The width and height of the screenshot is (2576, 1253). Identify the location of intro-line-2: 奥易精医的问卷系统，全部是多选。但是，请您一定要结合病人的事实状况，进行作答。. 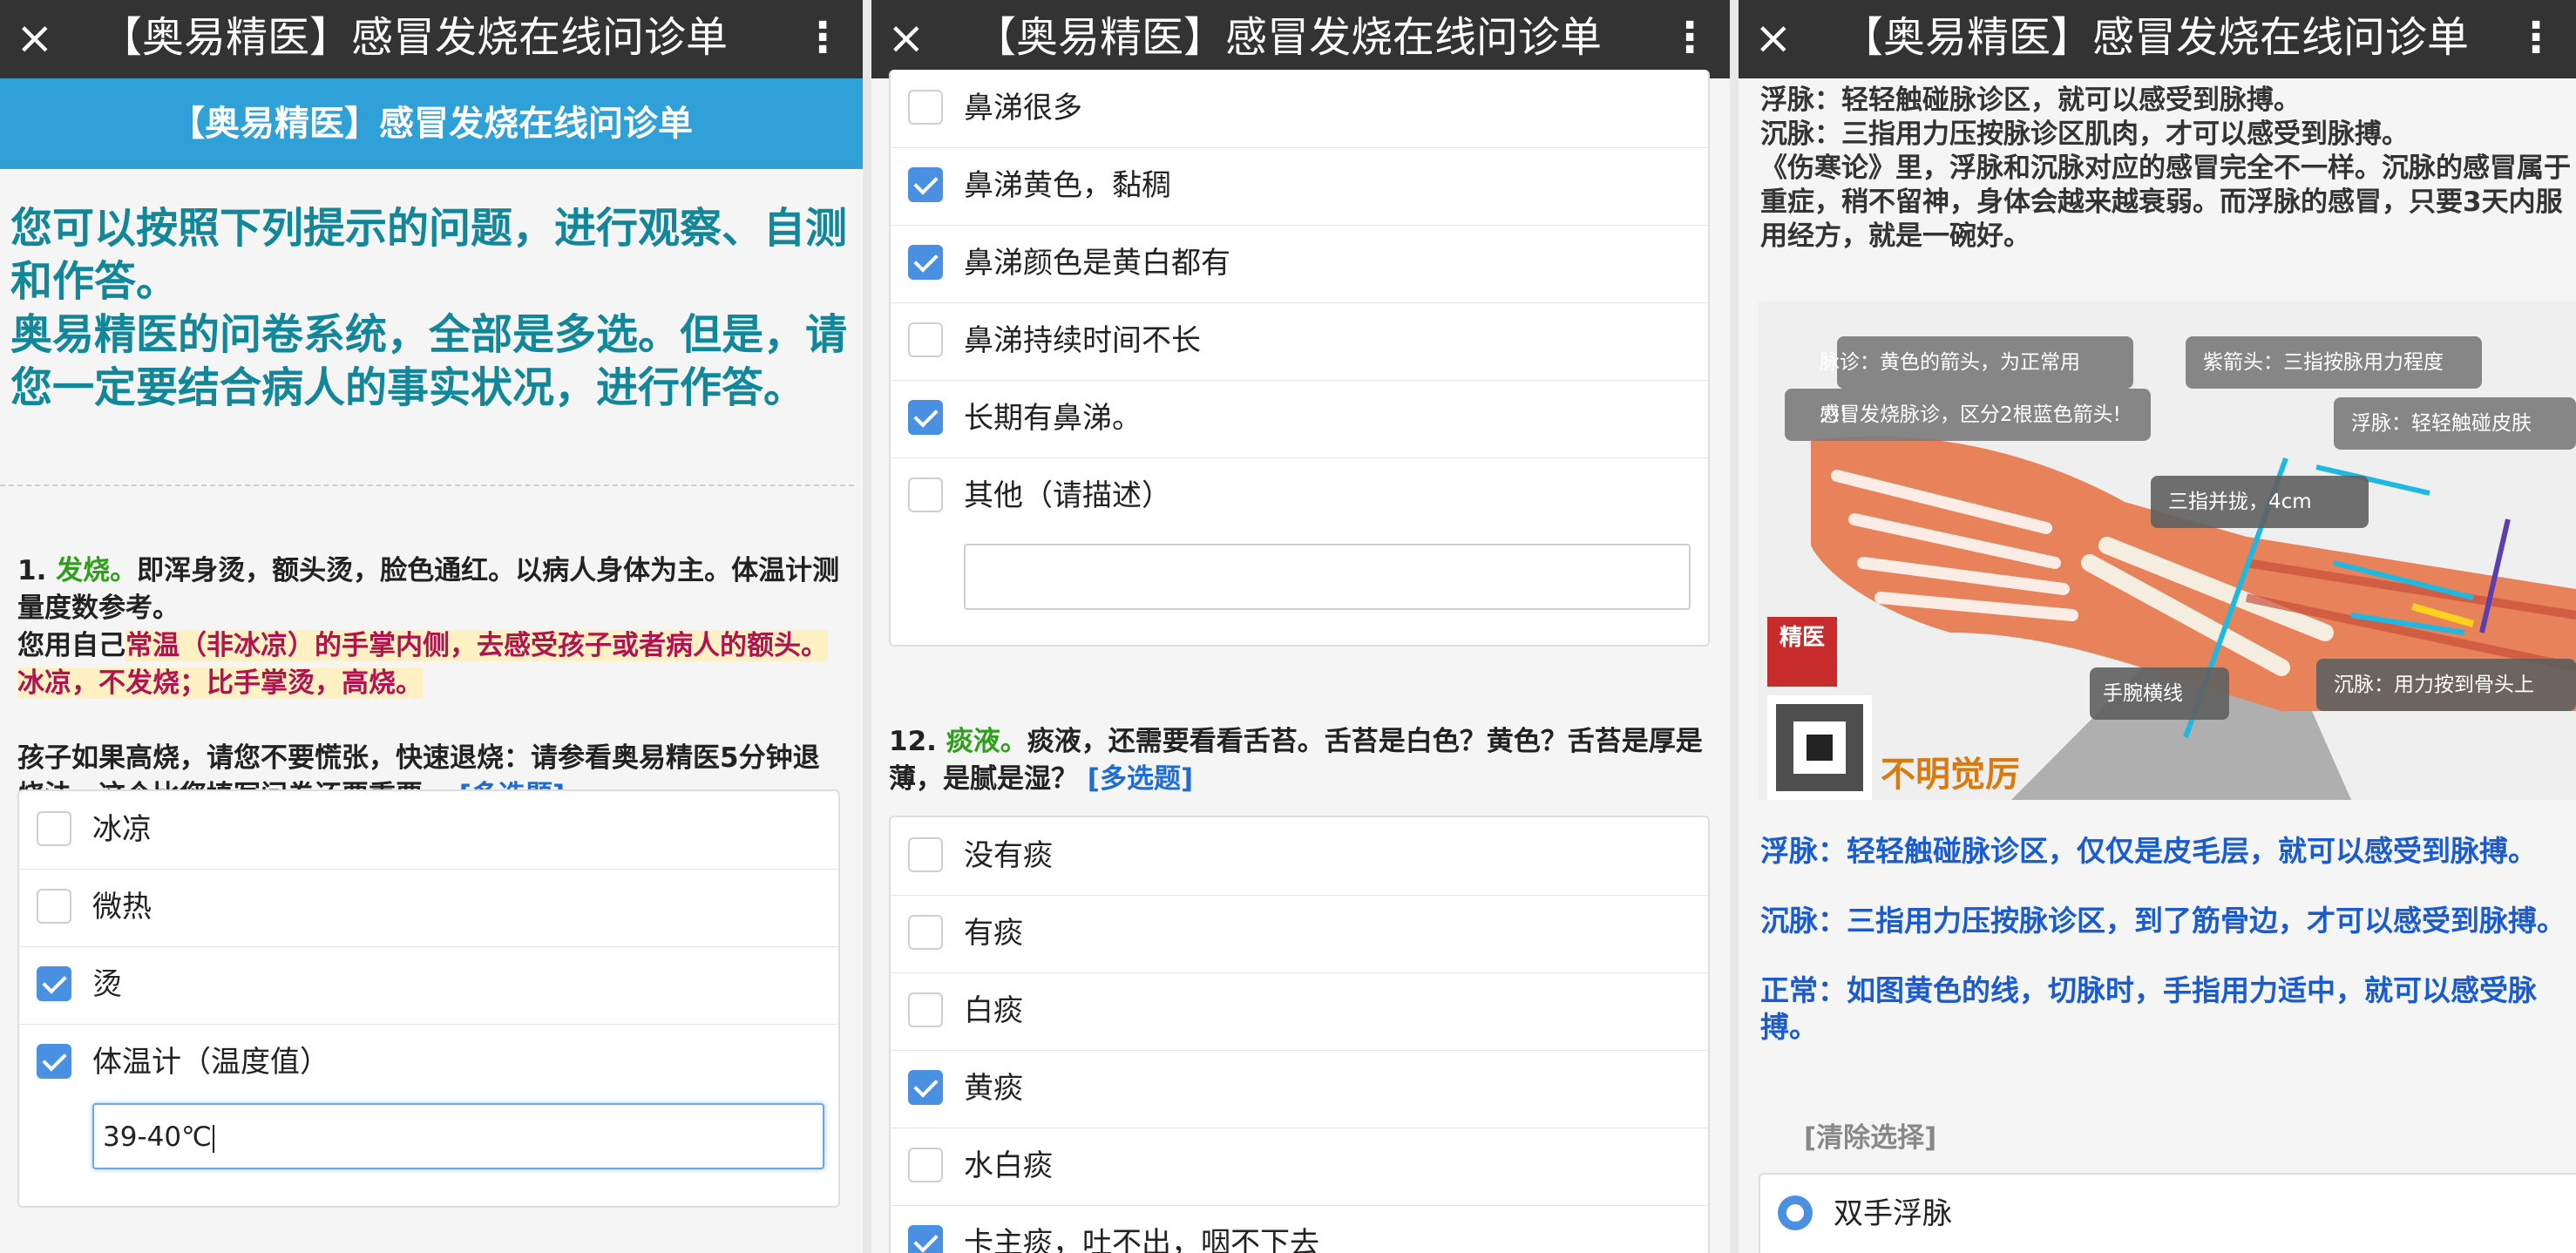
(429, 361).